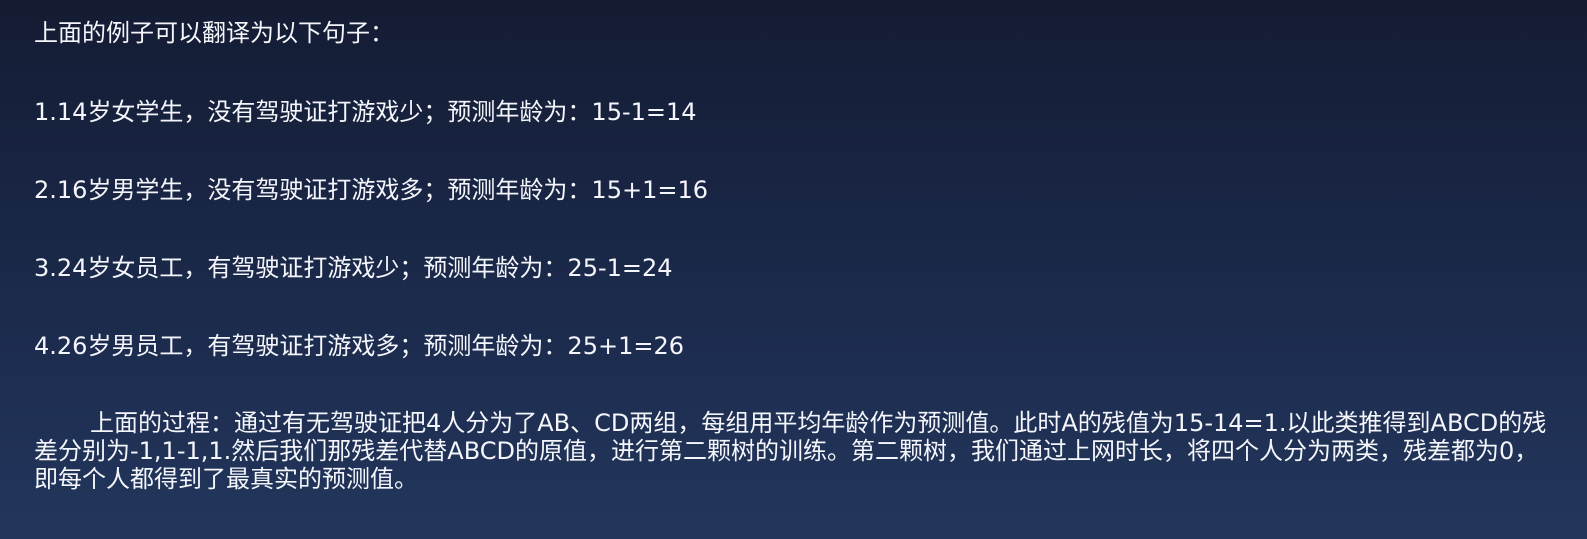  What do you see at coordinates (214, 33) in the screenshot?
I see `intro-text: 上面的例子可以翻译为以下句子：` at bounding box center [214, 33].